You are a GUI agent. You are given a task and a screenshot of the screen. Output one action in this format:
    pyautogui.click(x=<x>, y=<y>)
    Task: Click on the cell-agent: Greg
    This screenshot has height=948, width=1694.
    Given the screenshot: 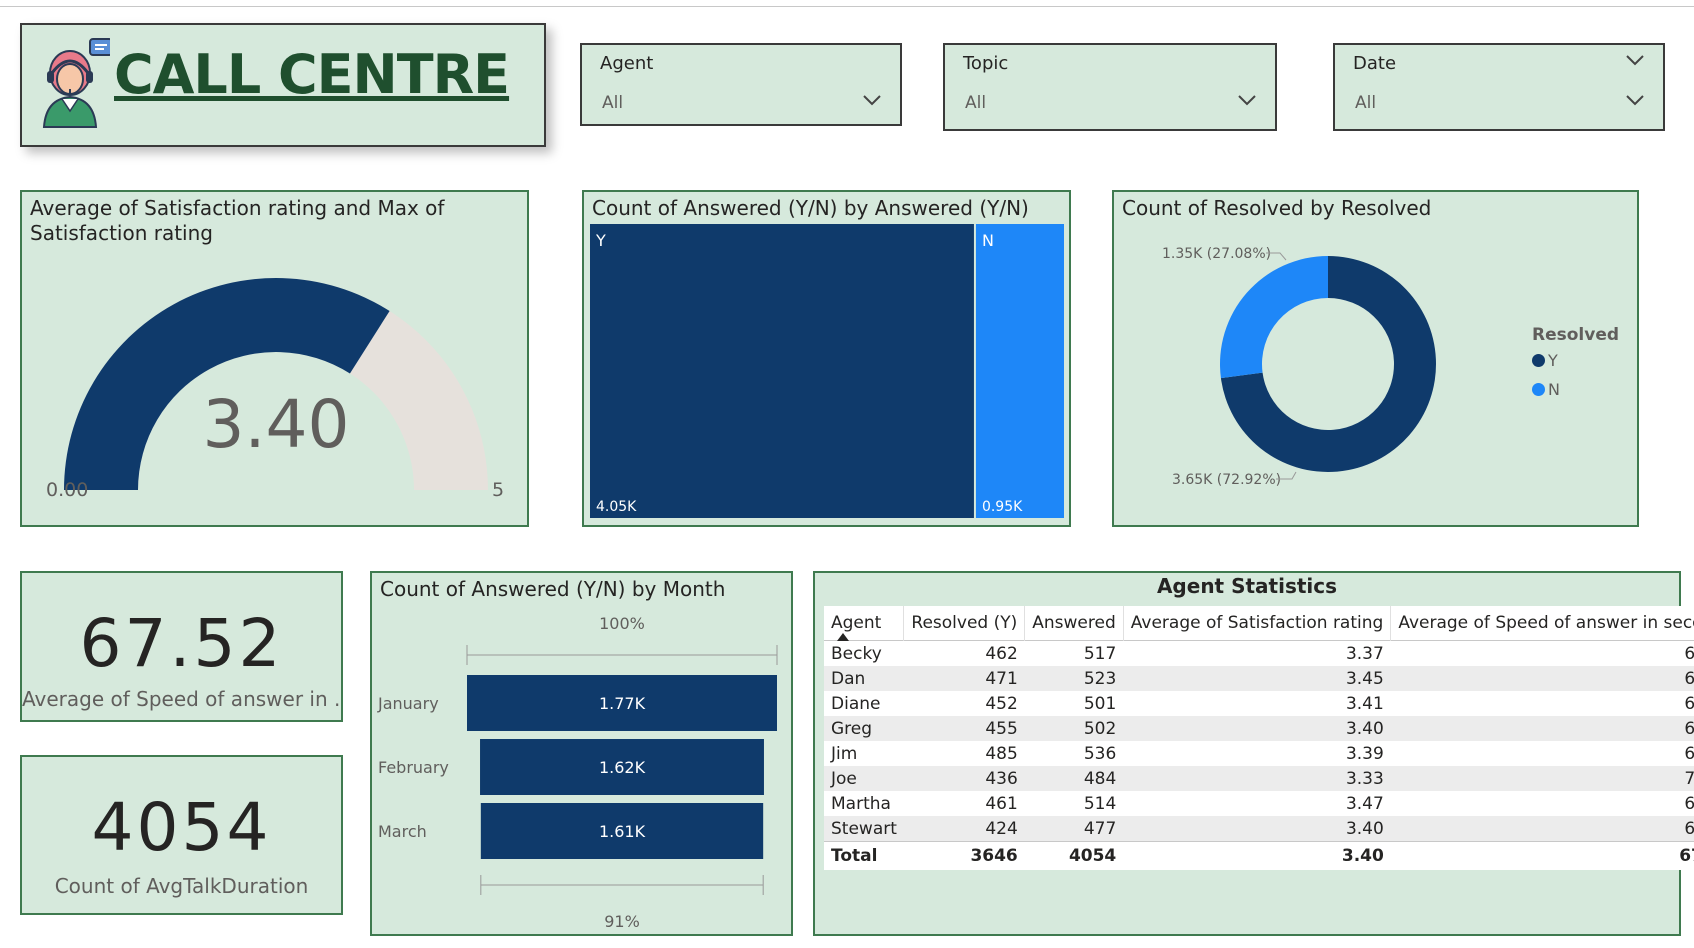 What is the action you would take?
    pyautogui.click(x=852, y=728)
    